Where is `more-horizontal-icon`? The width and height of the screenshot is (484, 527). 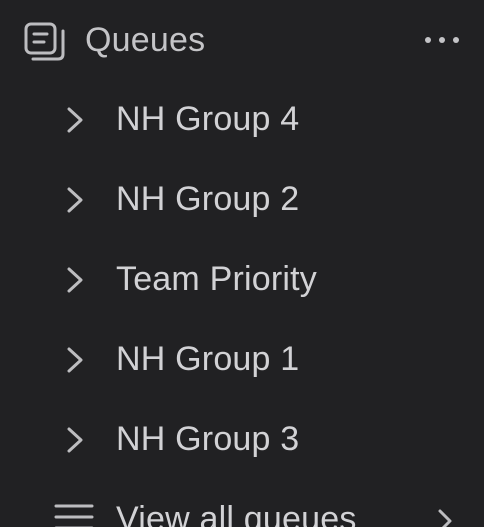
more-horizontal-icon is located at coordinates (442, 40).